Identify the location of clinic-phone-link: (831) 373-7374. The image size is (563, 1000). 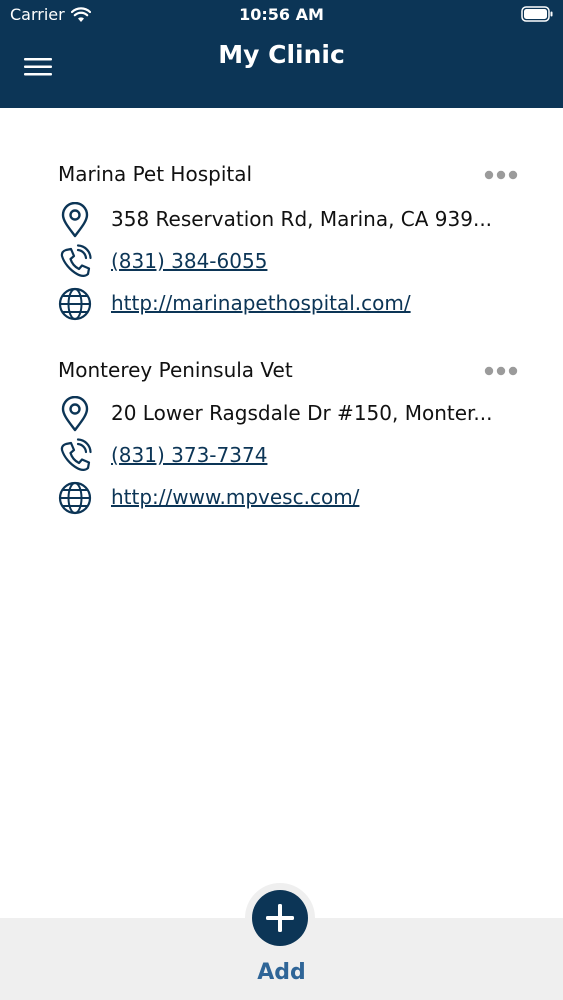
(311, 455).